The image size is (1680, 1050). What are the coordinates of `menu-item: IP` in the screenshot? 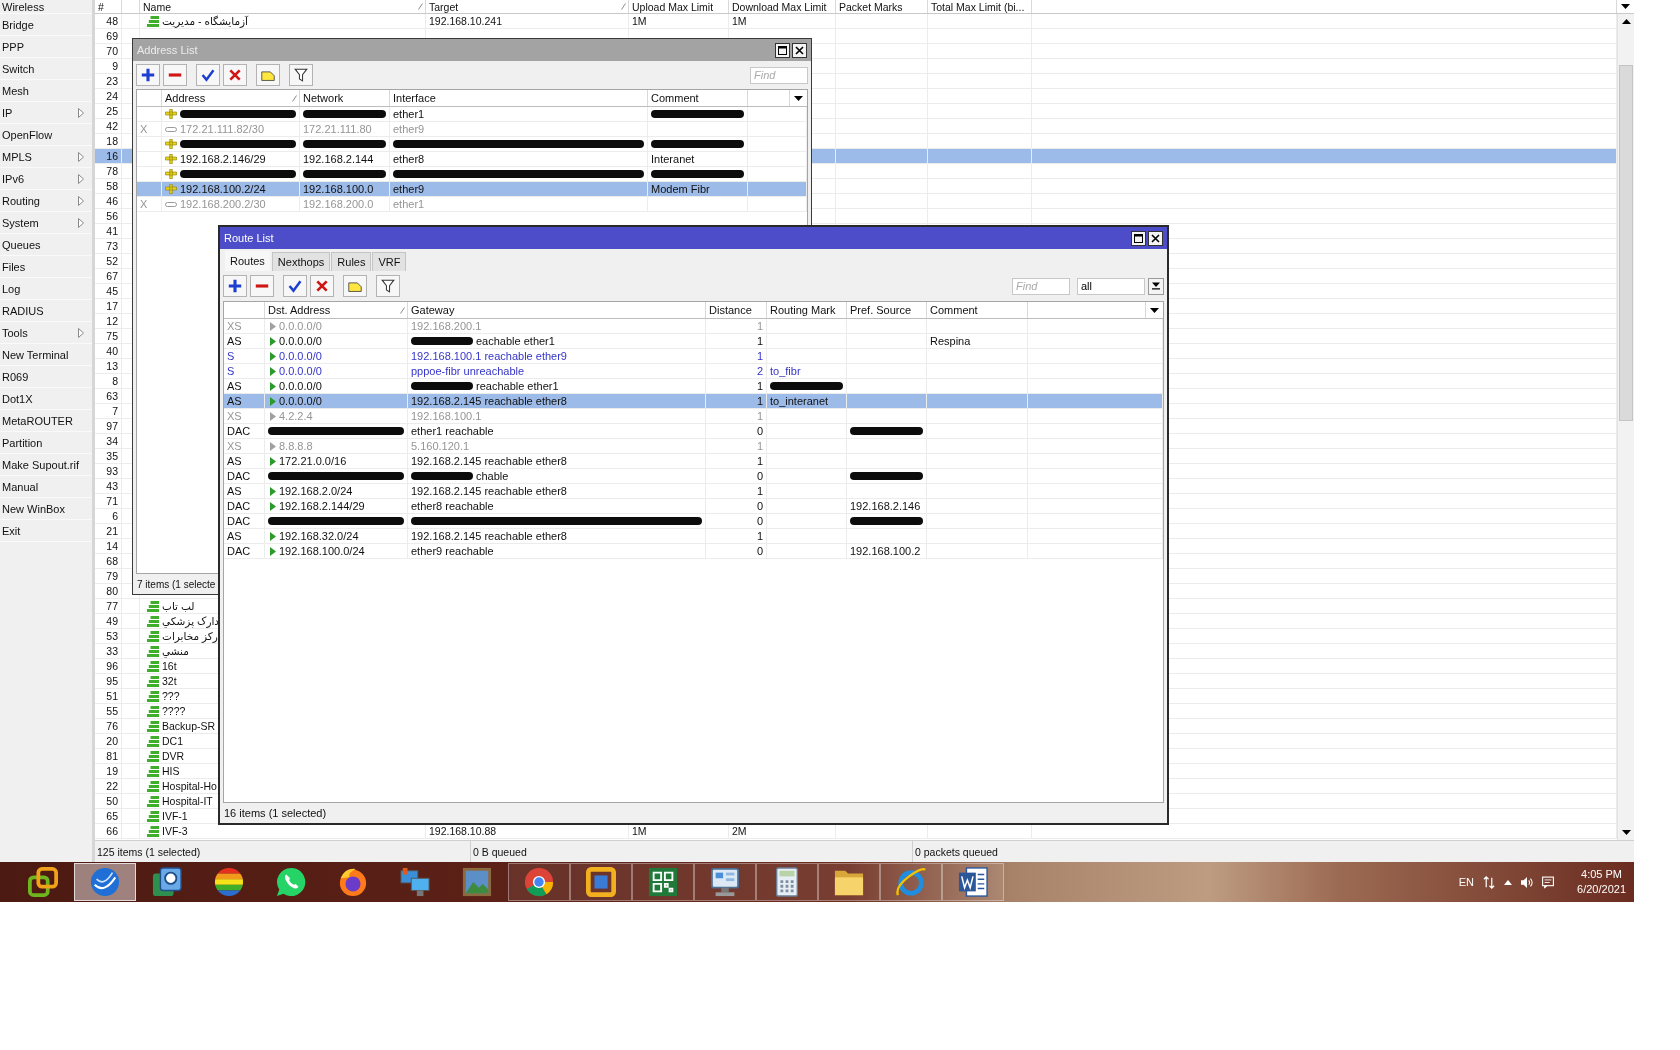 It's located at (46, 113).